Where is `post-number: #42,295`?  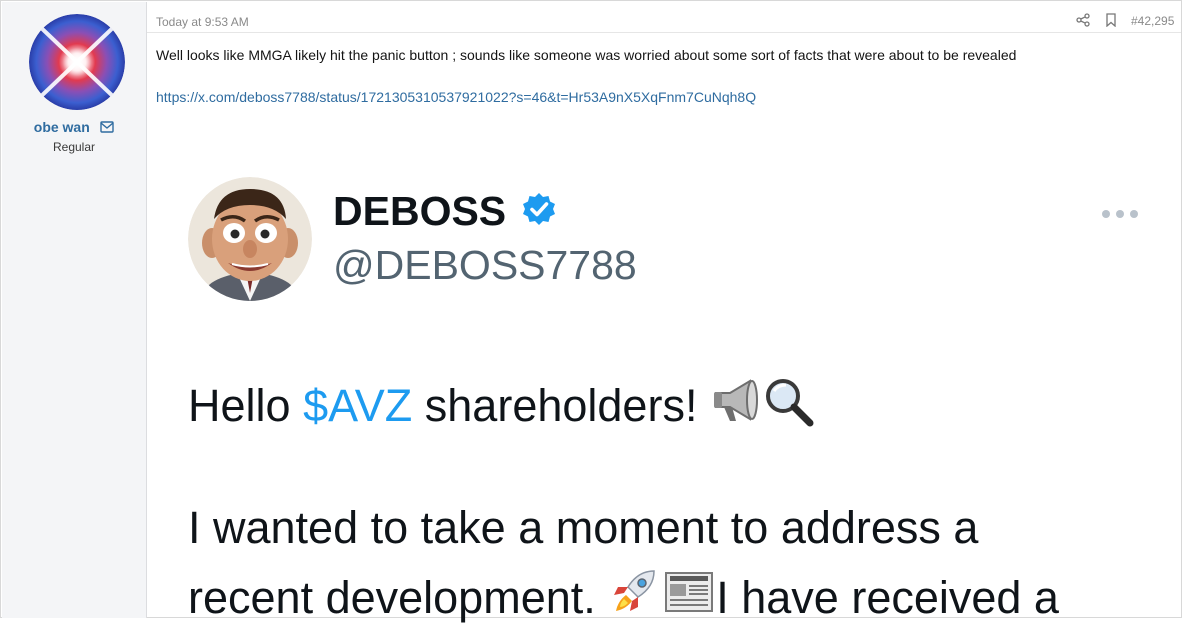
post-number: #42,295 is located at coordinates (1152, 21).